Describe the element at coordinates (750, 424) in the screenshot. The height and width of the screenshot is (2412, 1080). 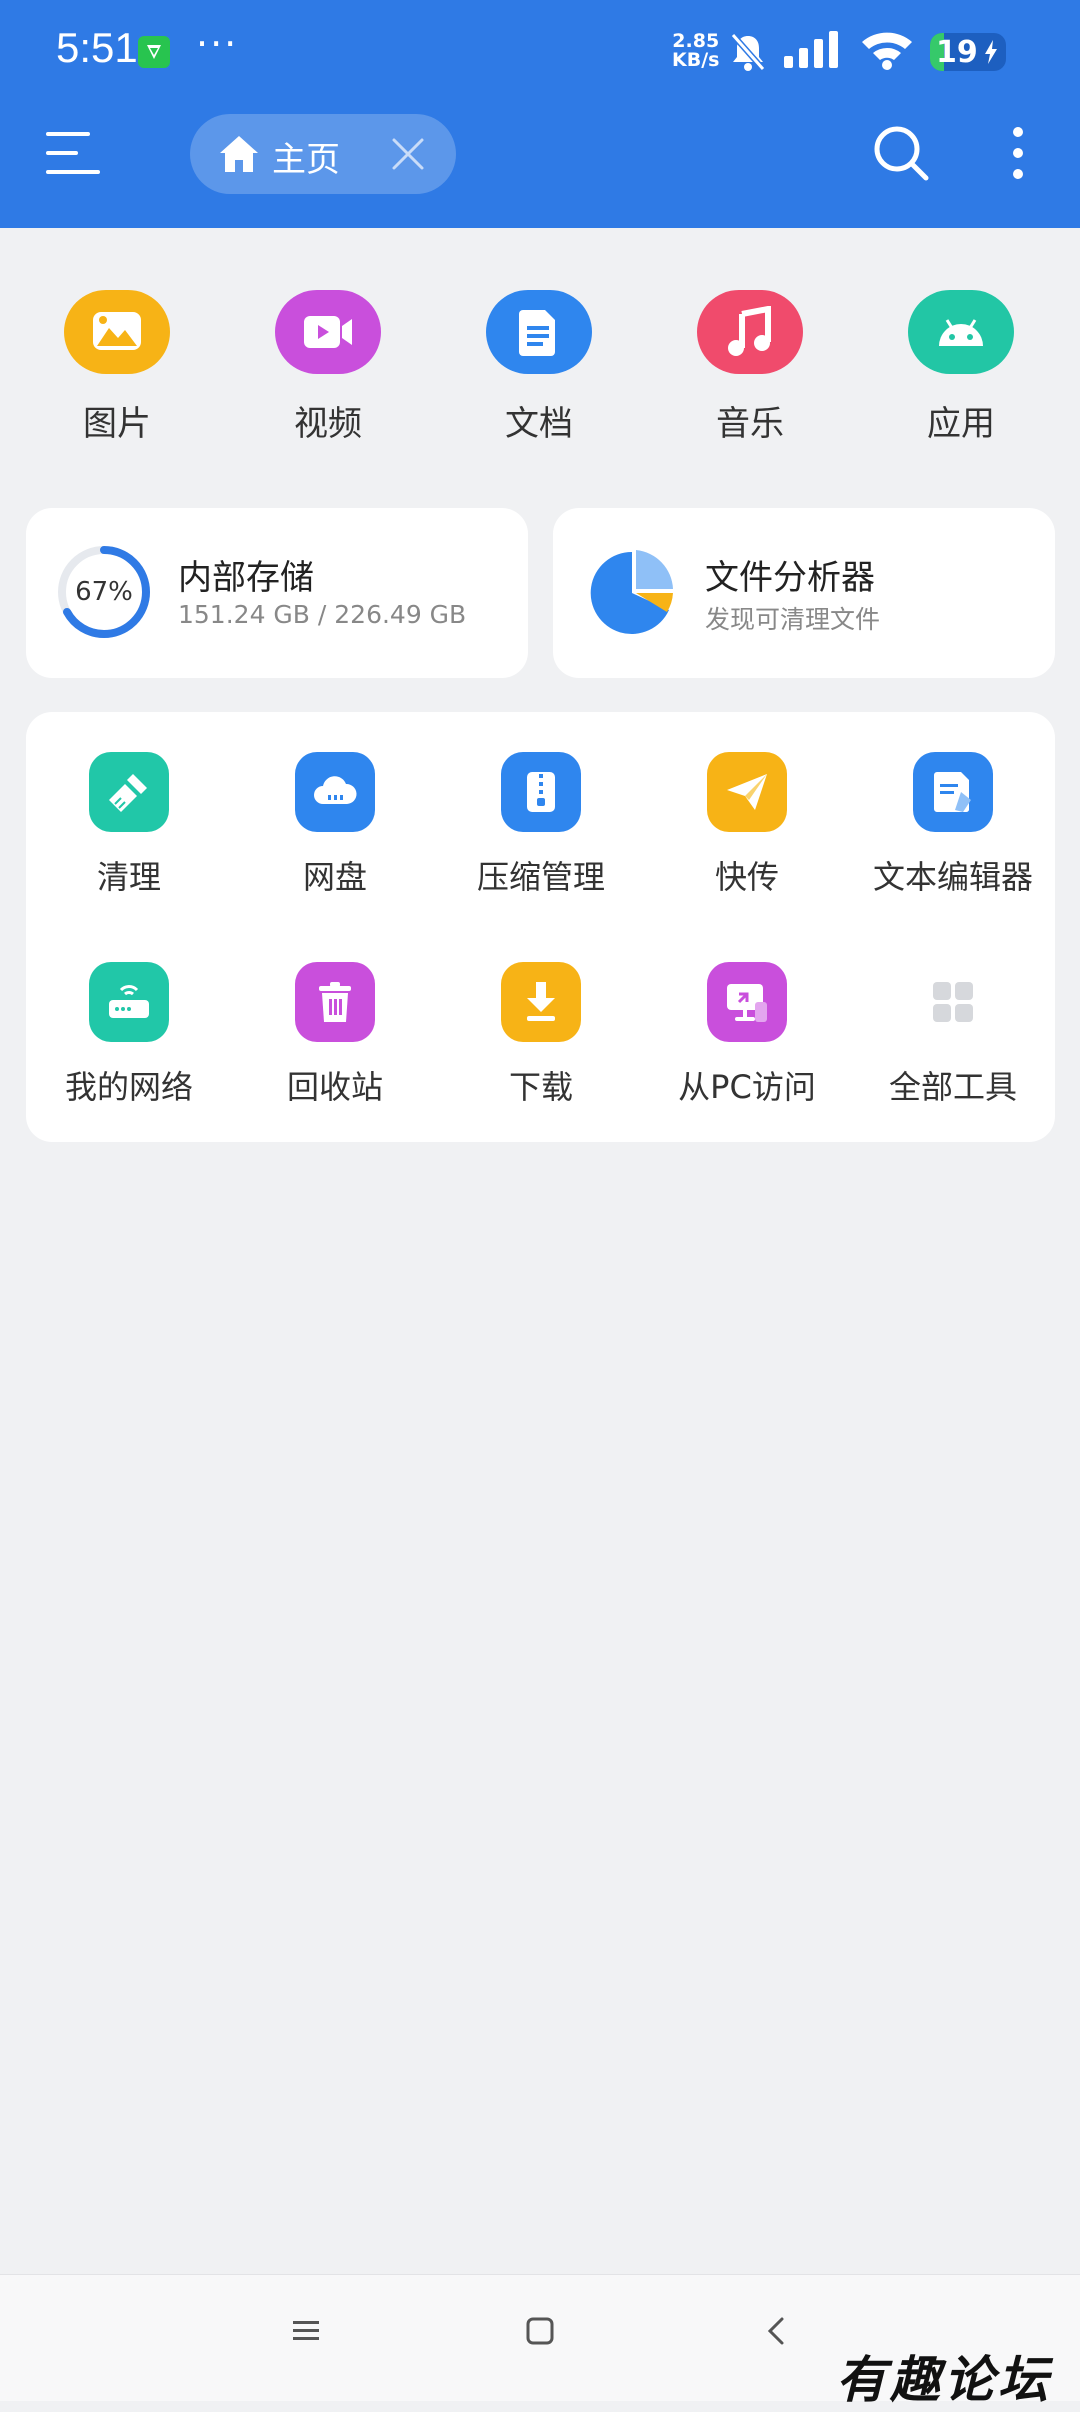
I see `category-music-label: 音乐` at that location.